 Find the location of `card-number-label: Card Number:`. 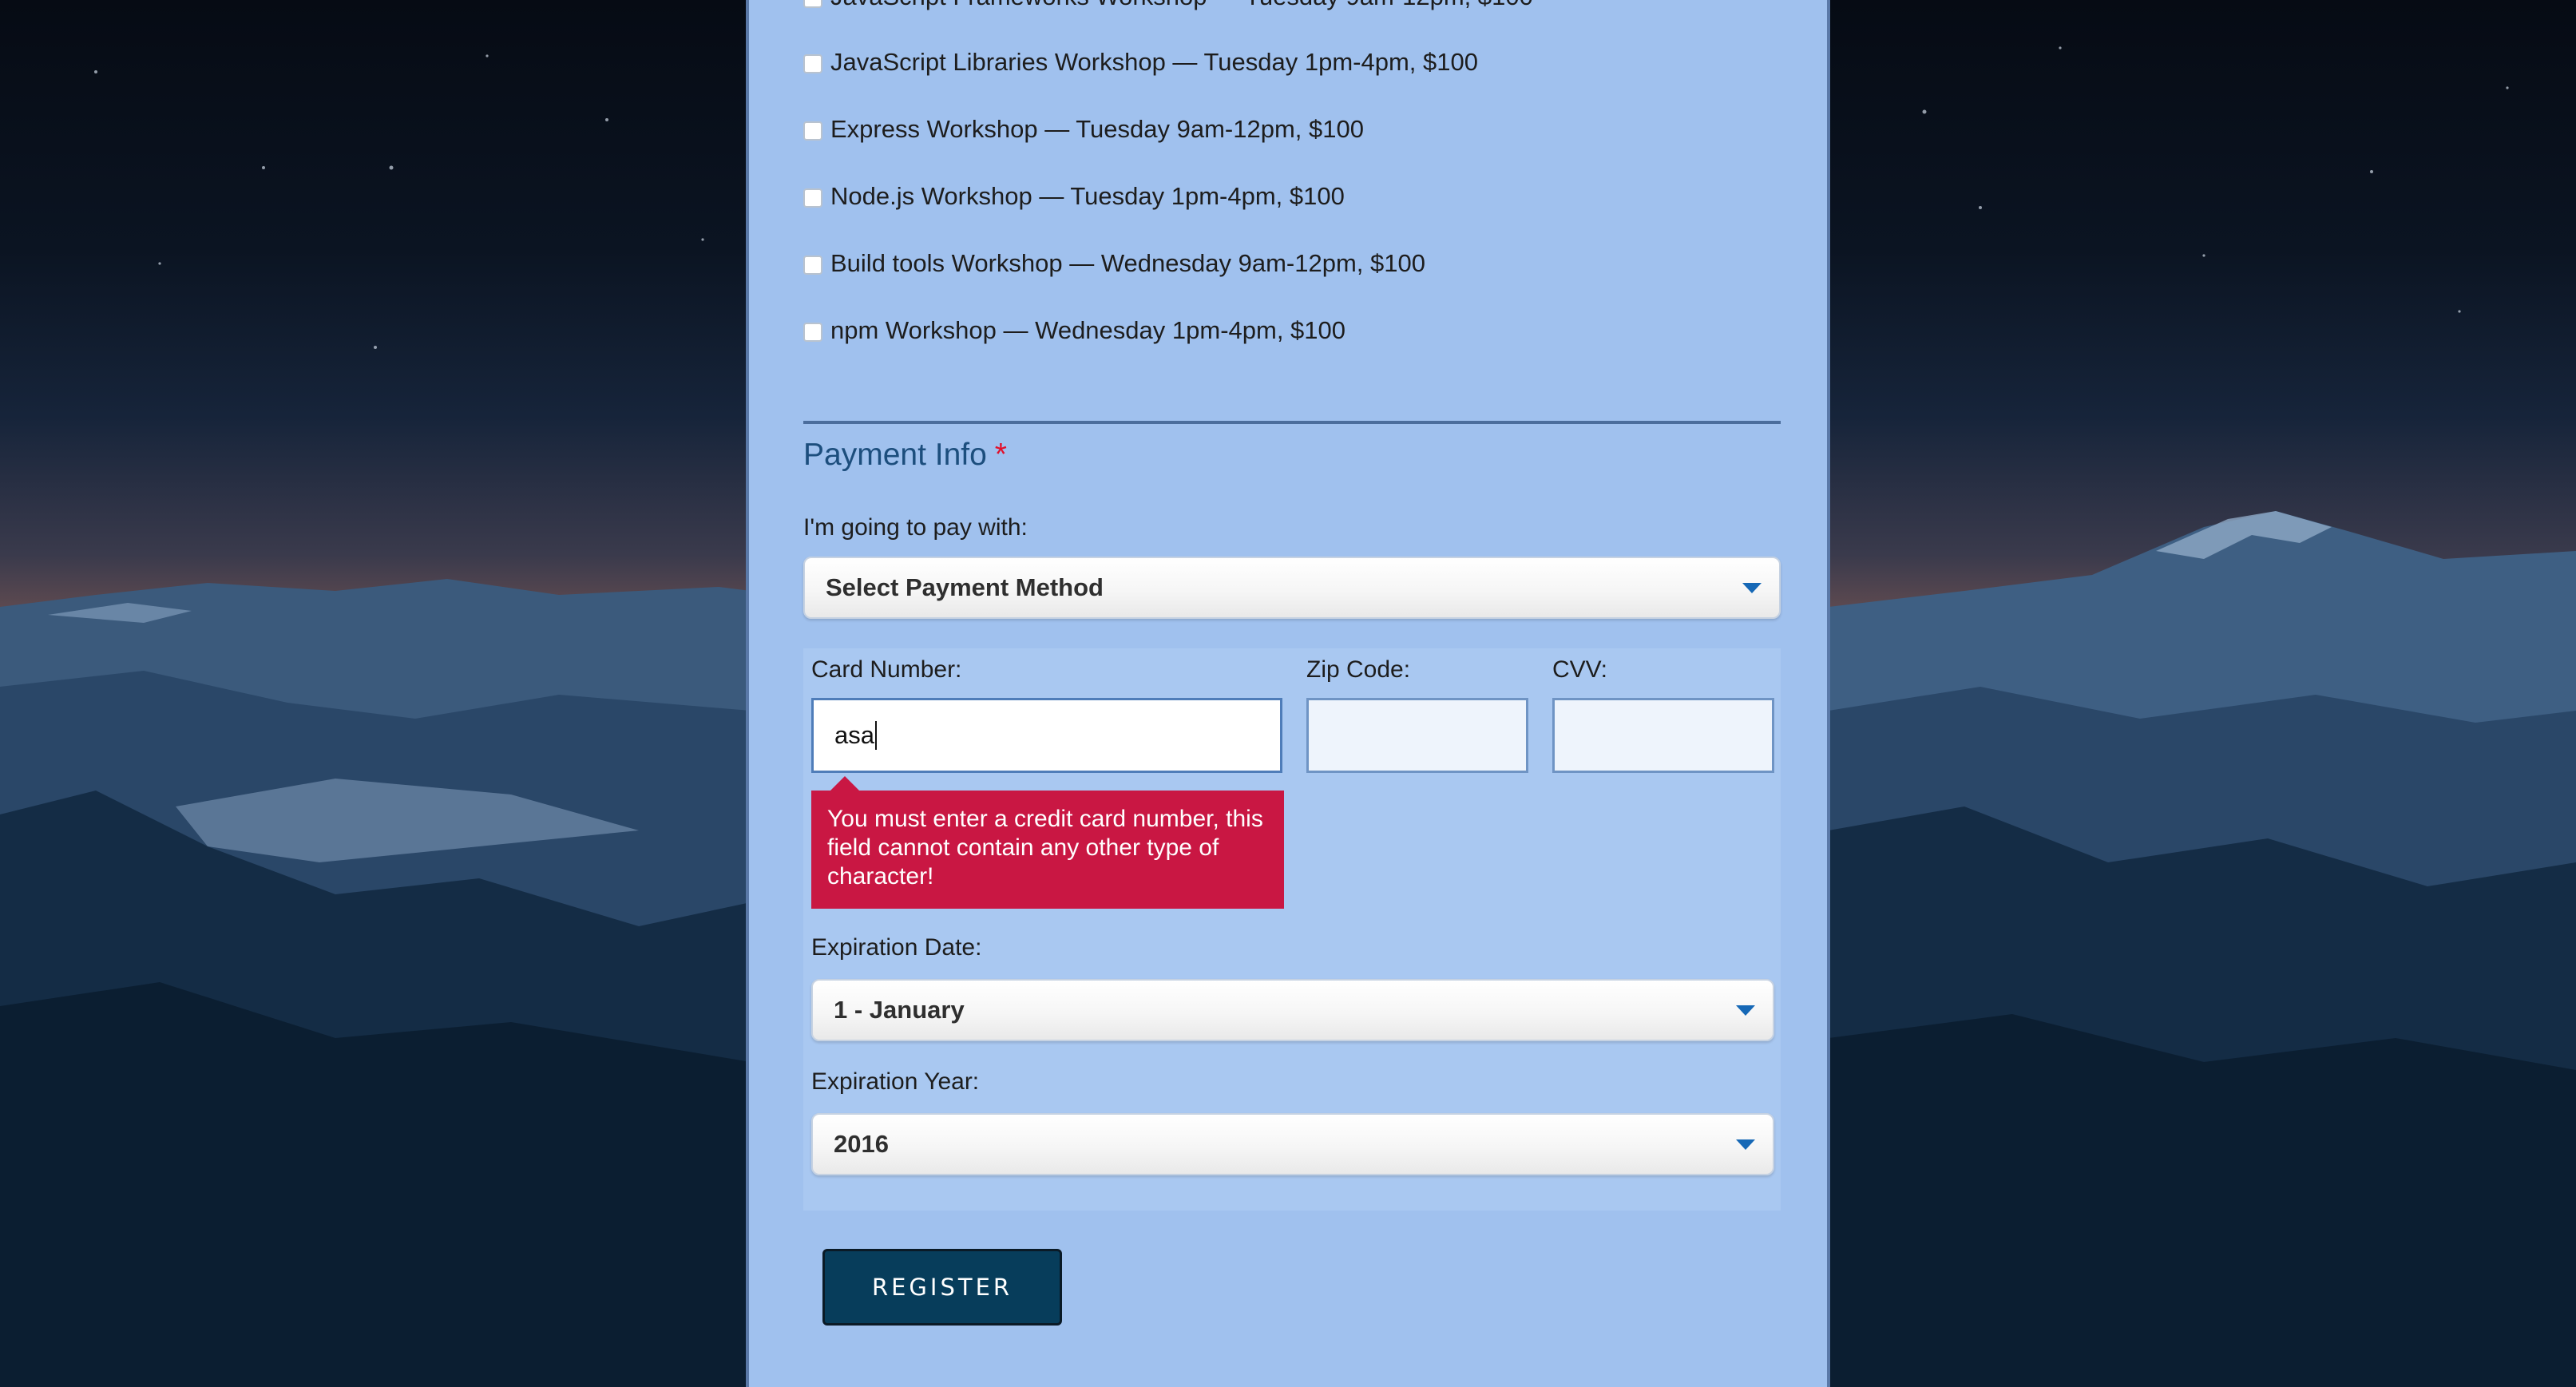

card-number-label: Card Number: is located at coordinates (886, 669).